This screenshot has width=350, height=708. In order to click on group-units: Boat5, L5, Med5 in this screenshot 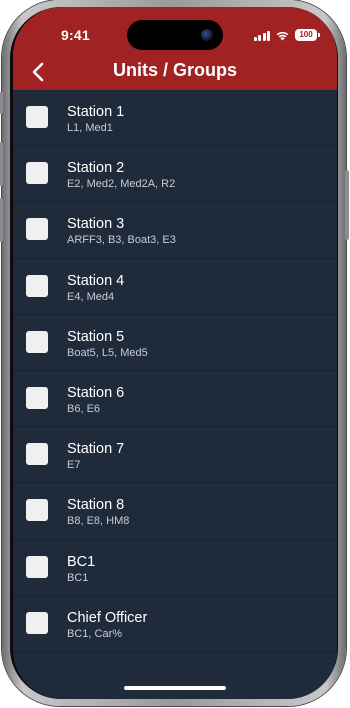, I will do `click(107, 352)`.